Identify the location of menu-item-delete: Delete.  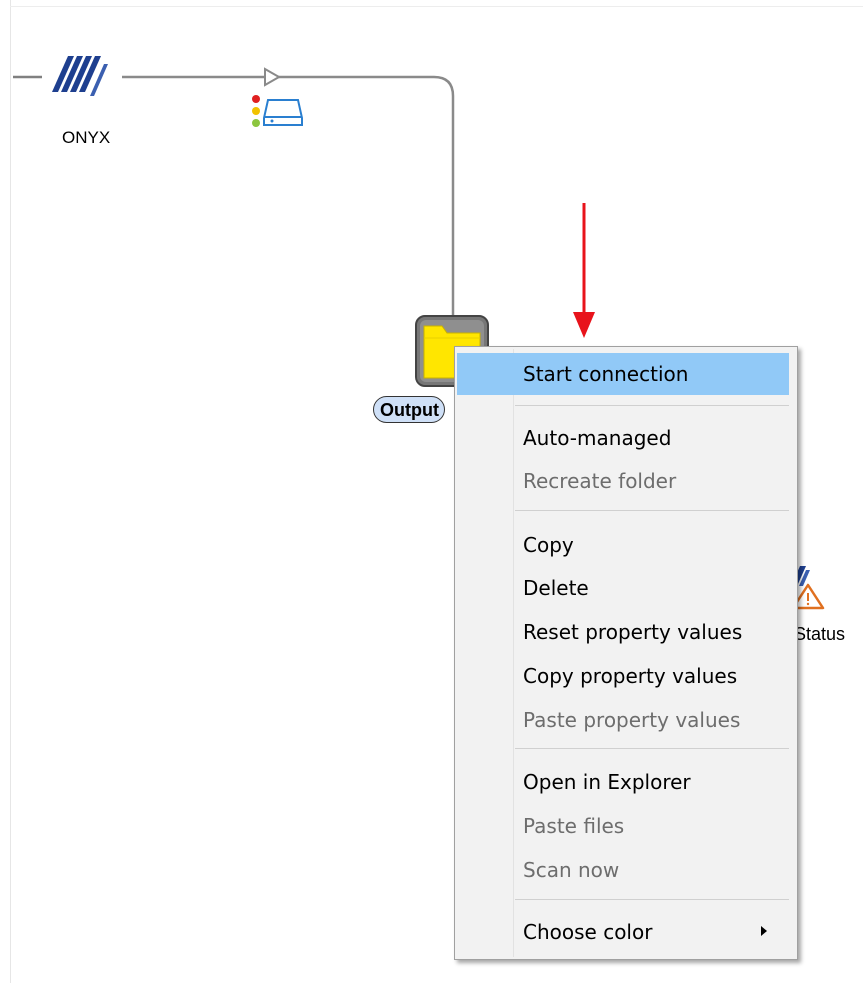
(623, 588).